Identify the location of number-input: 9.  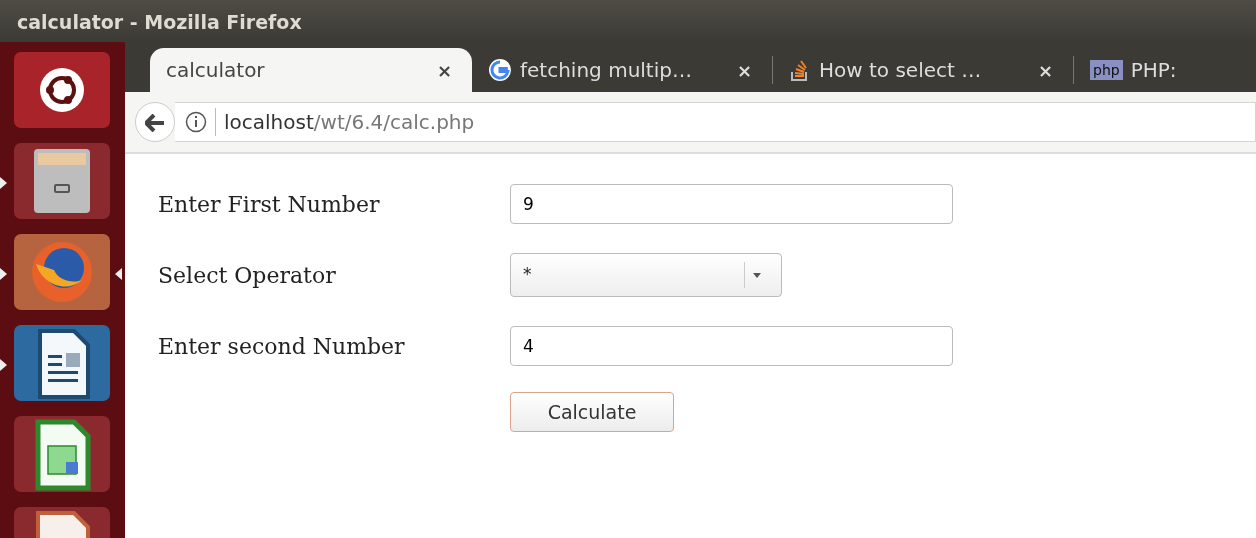
(731, 204).